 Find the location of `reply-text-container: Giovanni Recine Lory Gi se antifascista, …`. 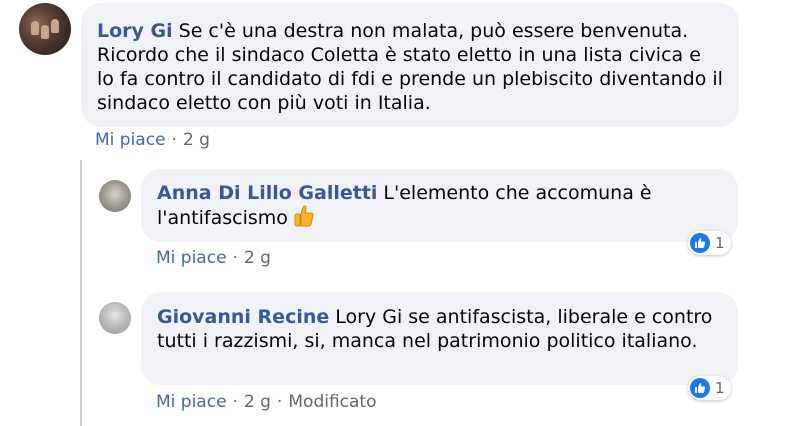

reply-text-container: Giovanni Recine Lory Gi se antifascista, … is located at coordinates (439, 329).